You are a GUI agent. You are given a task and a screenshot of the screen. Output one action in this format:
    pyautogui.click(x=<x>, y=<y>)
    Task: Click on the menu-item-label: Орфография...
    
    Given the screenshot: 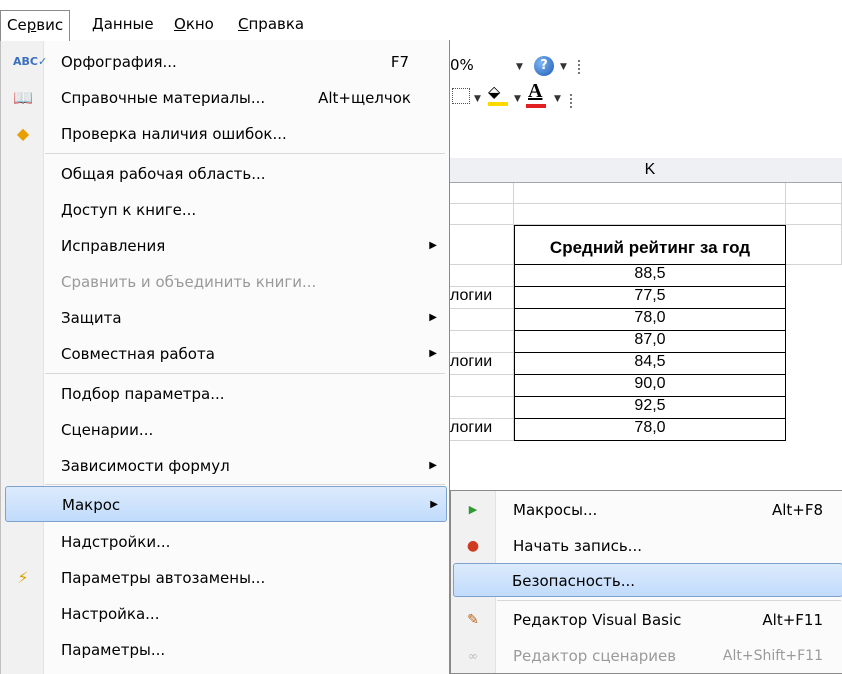 What is the action you would take?
    pyautogui.click(x=119, y=62)
    